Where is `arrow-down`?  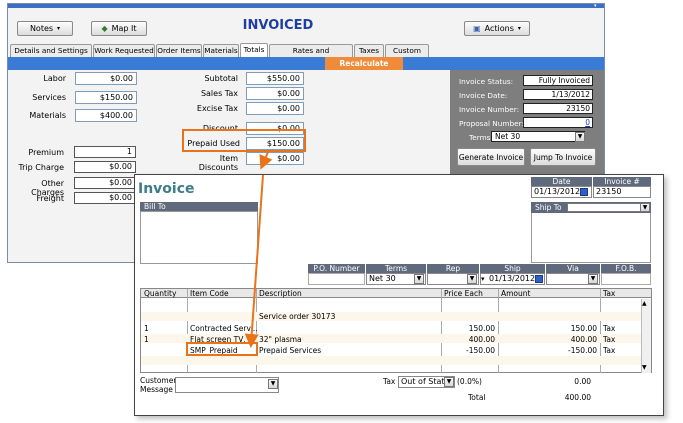
arrow-down is located at coordinates (254, 261).